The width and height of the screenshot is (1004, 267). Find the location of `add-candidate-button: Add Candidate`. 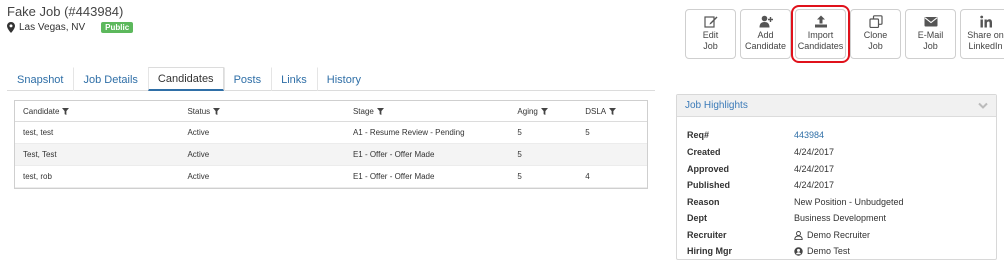

add-candidate-button: Add Candidate is located at coordinates (765, 34).